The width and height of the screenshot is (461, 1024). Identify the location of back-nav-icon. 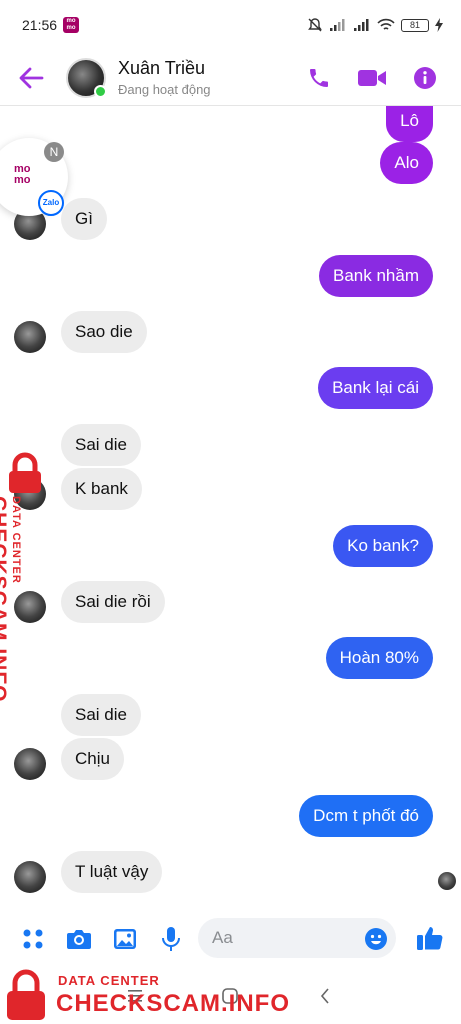
(325, 996).